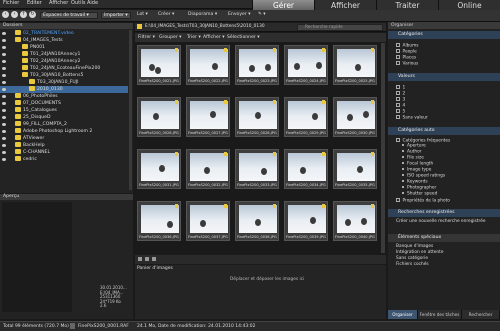  What do you see at coordinates (262, 14) in the screenshot?
I see `edit-icon: ✎ ▾` at bounding box center [262, 14].